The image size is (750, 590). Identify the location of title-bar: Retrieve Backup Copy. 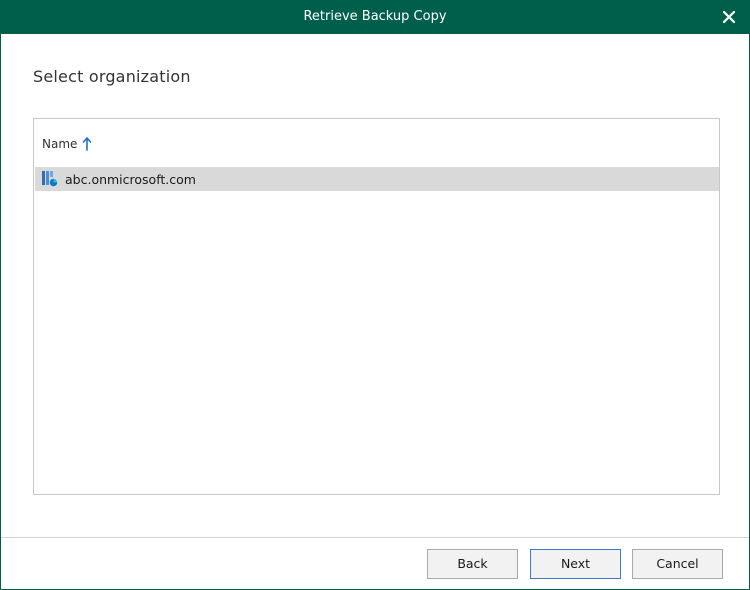
(375, 17).